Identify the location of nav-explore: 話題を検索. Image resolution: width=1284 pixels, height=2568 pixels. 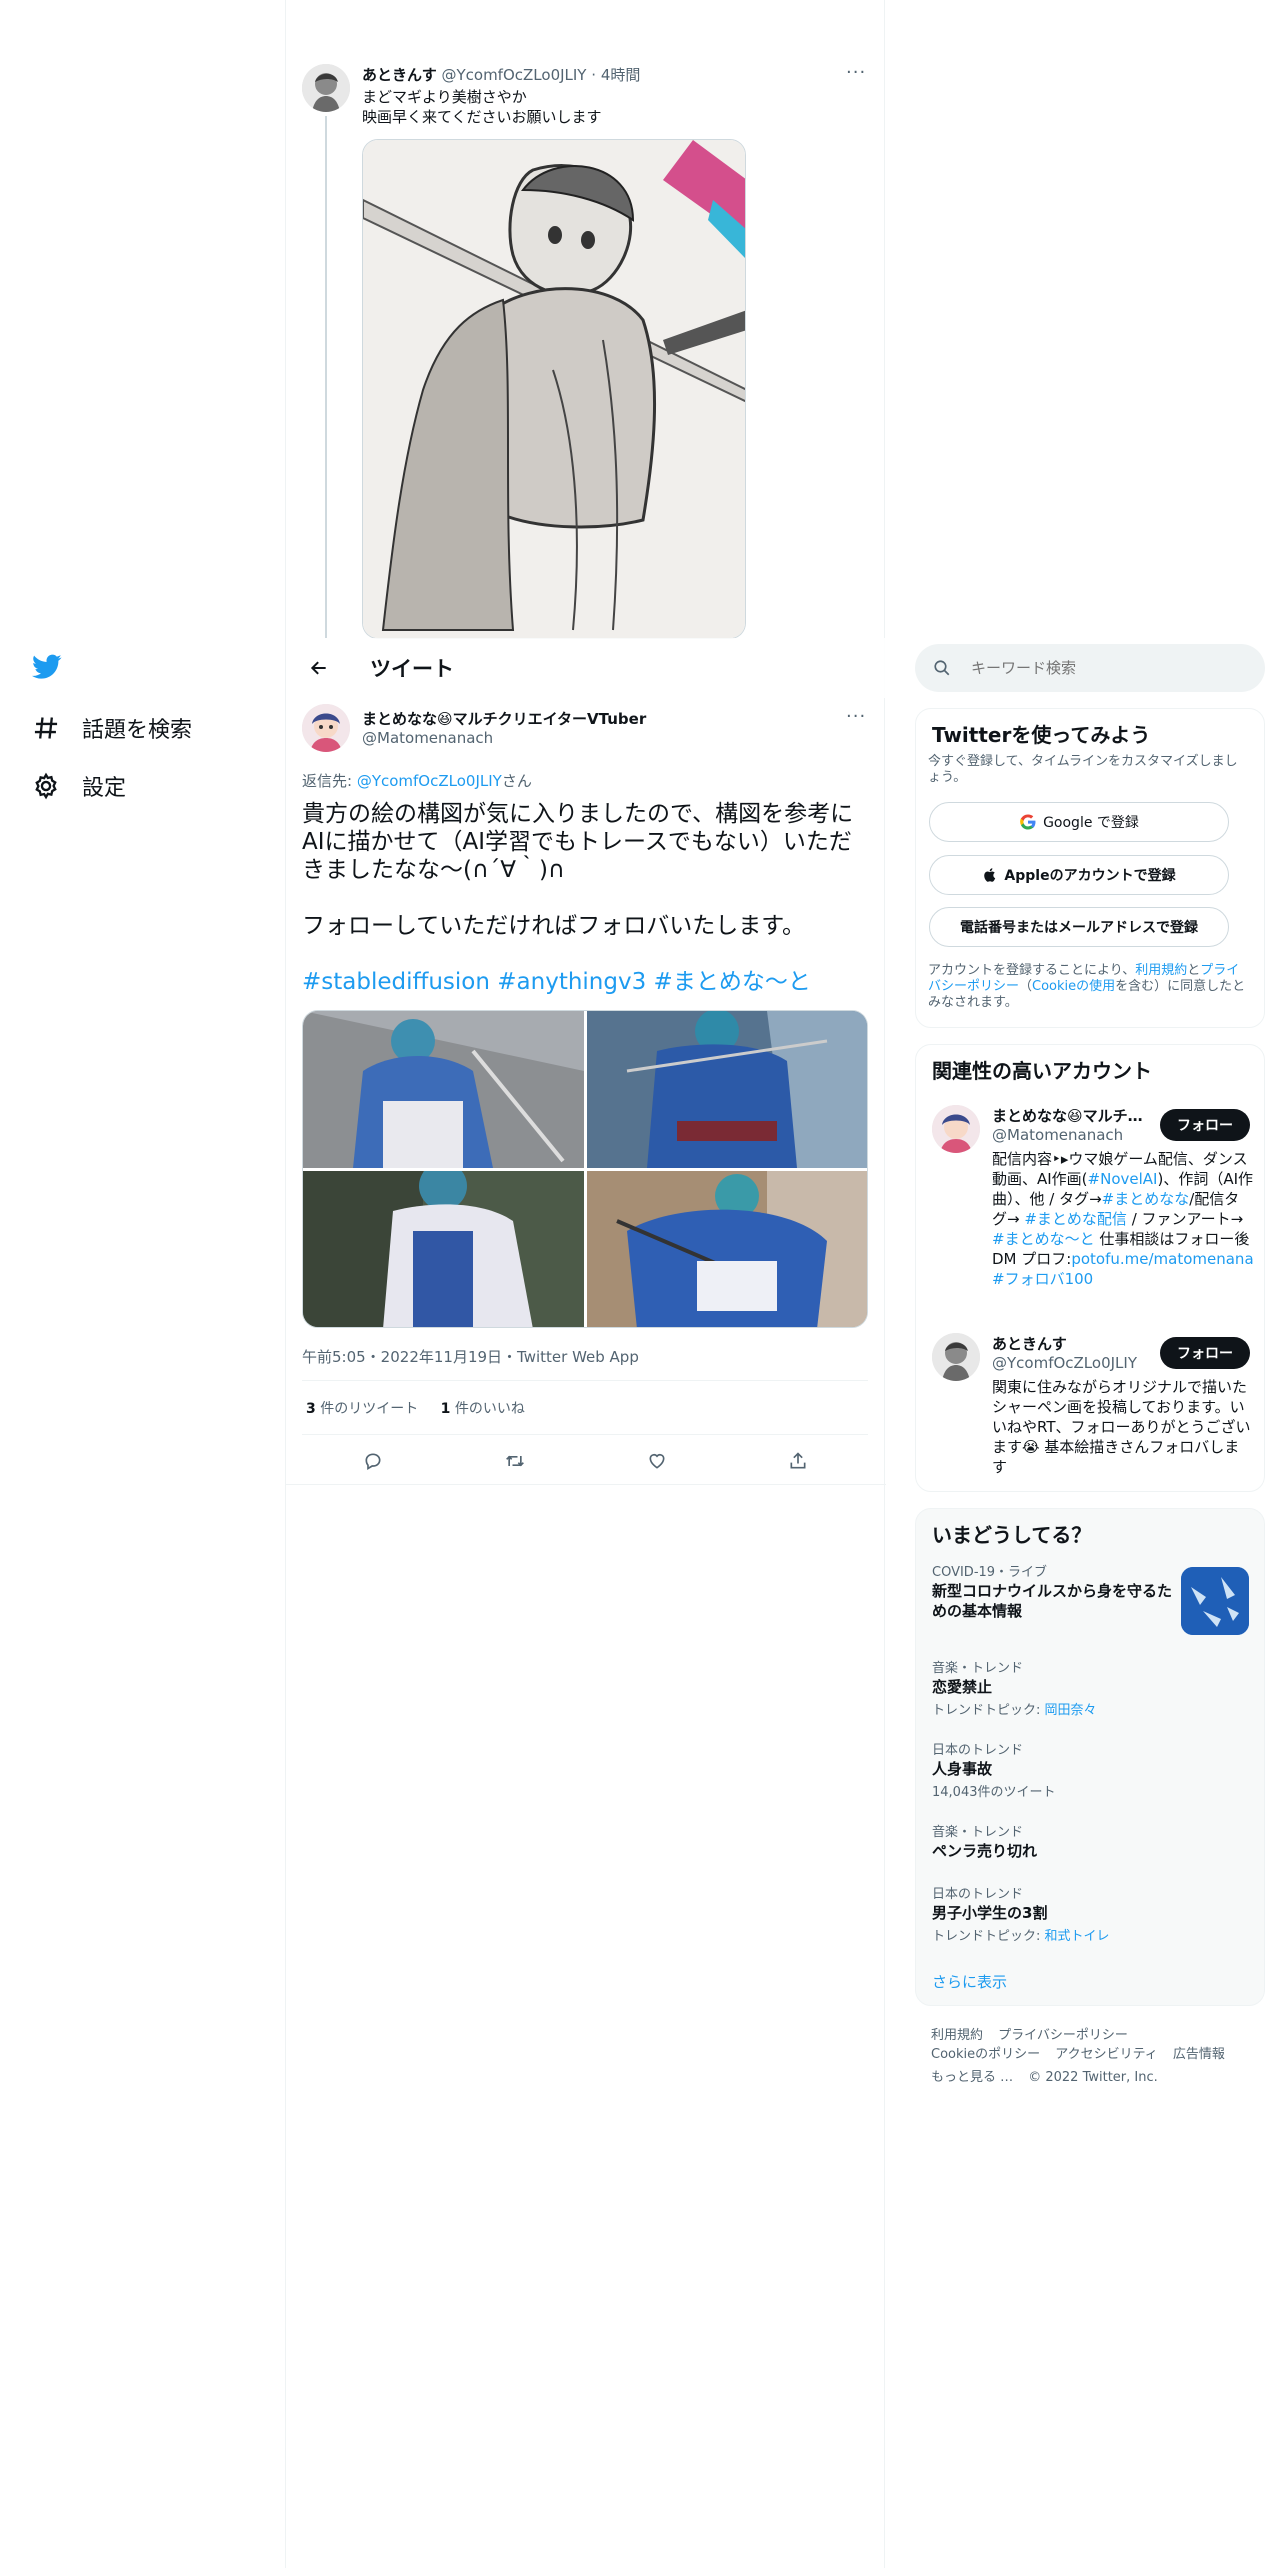
(112, 728).